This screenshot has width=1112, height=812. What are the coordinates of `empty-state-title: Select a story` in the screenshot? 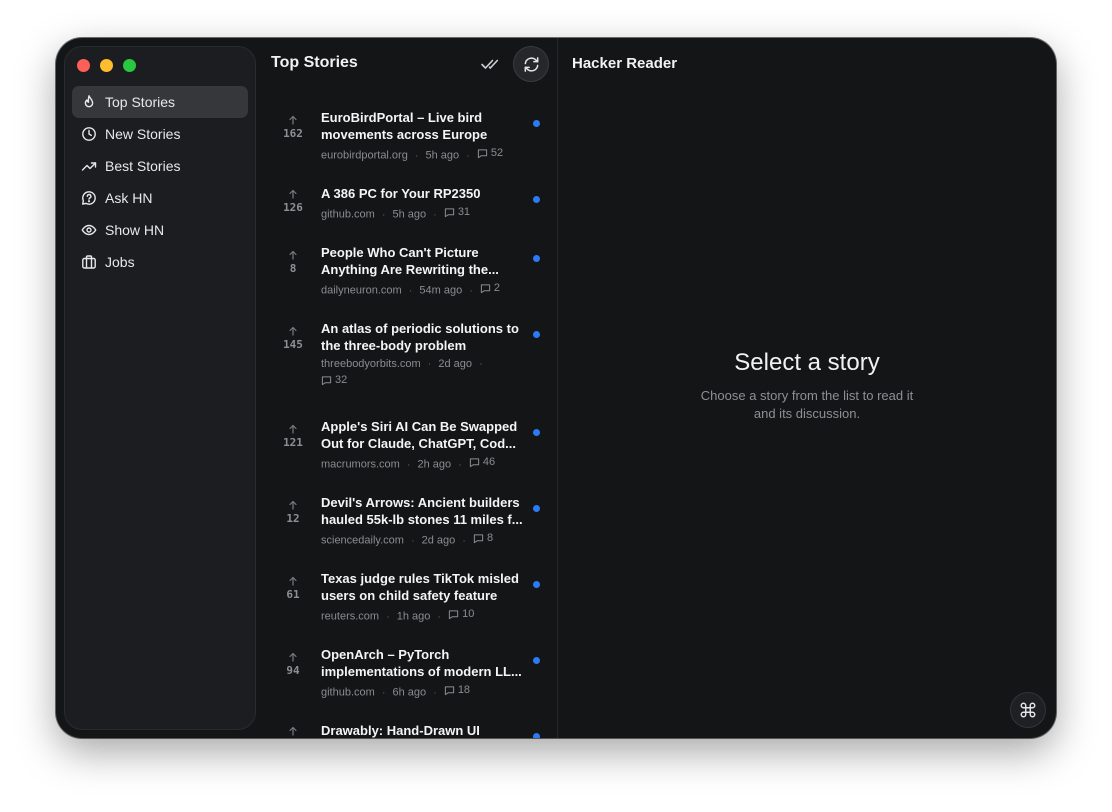 It's located at (807, 362).